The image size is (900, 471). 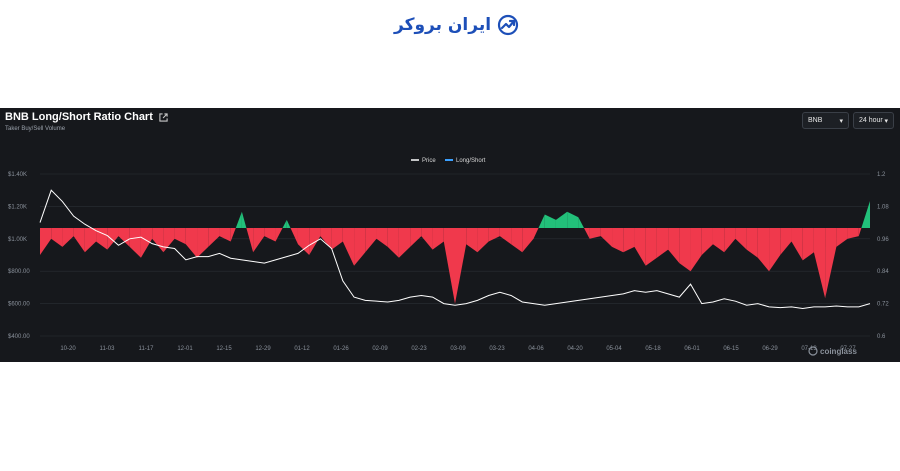 I want to click on interval-select-value: 24 hour, so click(x=871, y=120).